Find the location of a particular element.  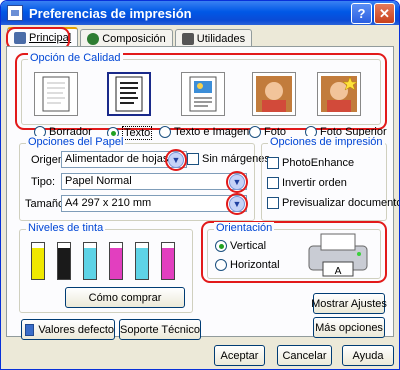

text-label: Texto is located at coordinates (137, 133).